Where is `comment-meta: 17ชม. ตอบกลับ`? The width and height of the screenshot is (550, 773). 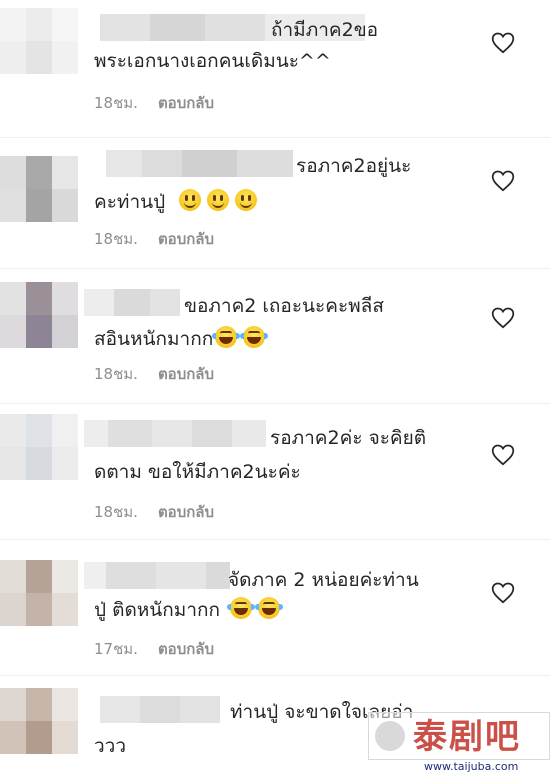
comment-meta: 17ชม. ตอบกลับ is located at coordinates (154, 649).